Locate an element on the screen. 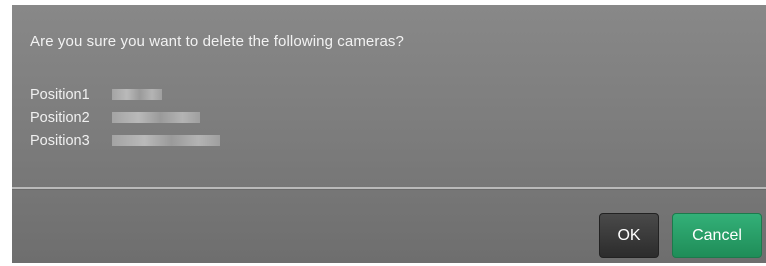 This screenshot has width=766, height=266. camera-list-item: Position2 is located at coordinates (125, 117).